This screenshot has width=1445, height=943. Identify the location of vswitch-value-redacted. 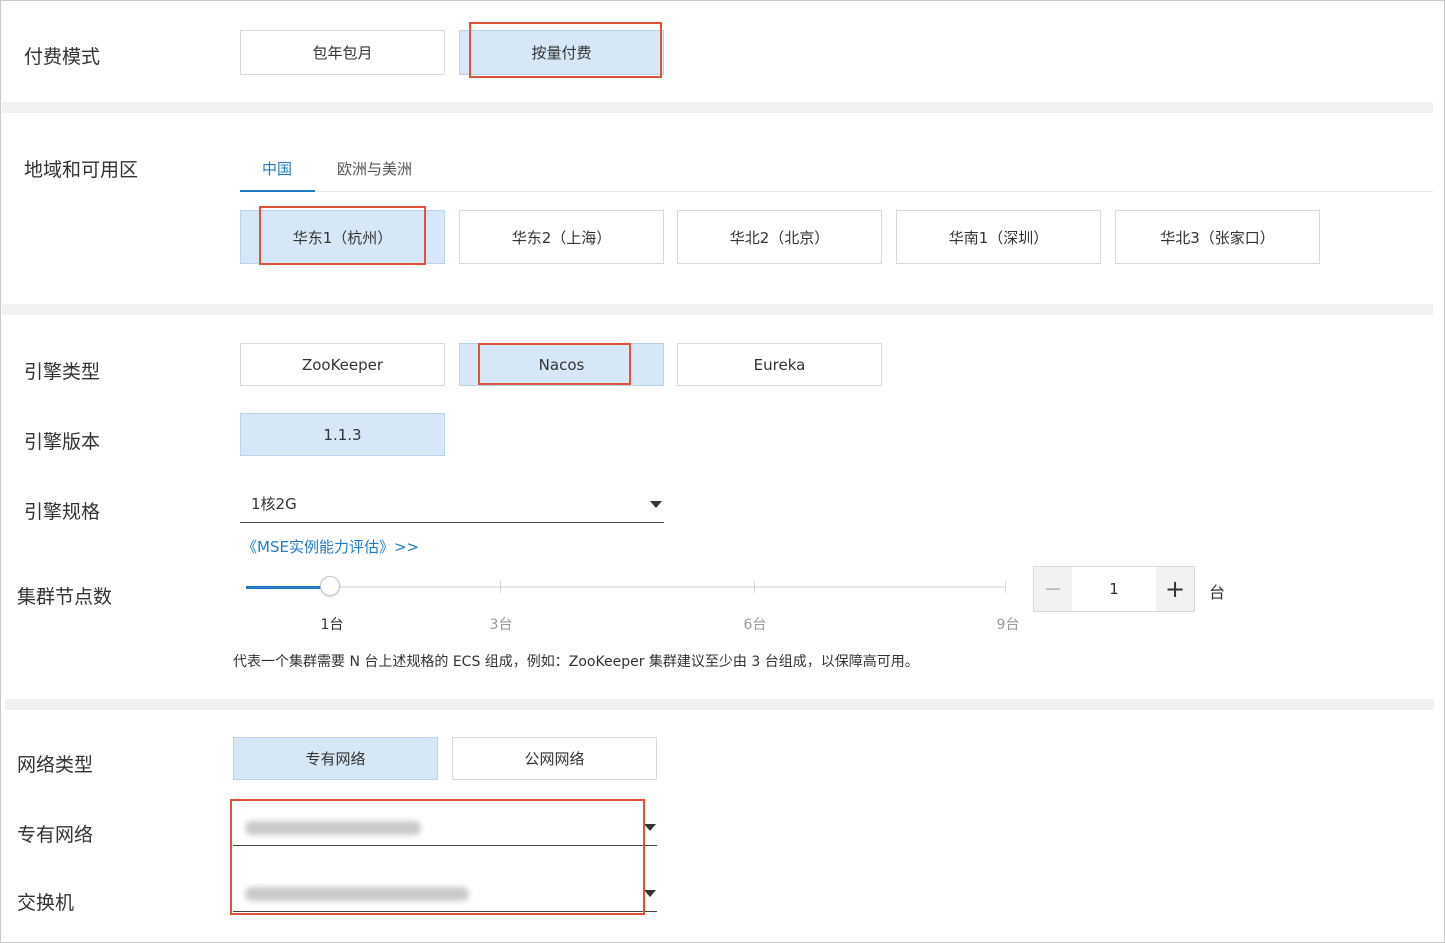
(357, 894).